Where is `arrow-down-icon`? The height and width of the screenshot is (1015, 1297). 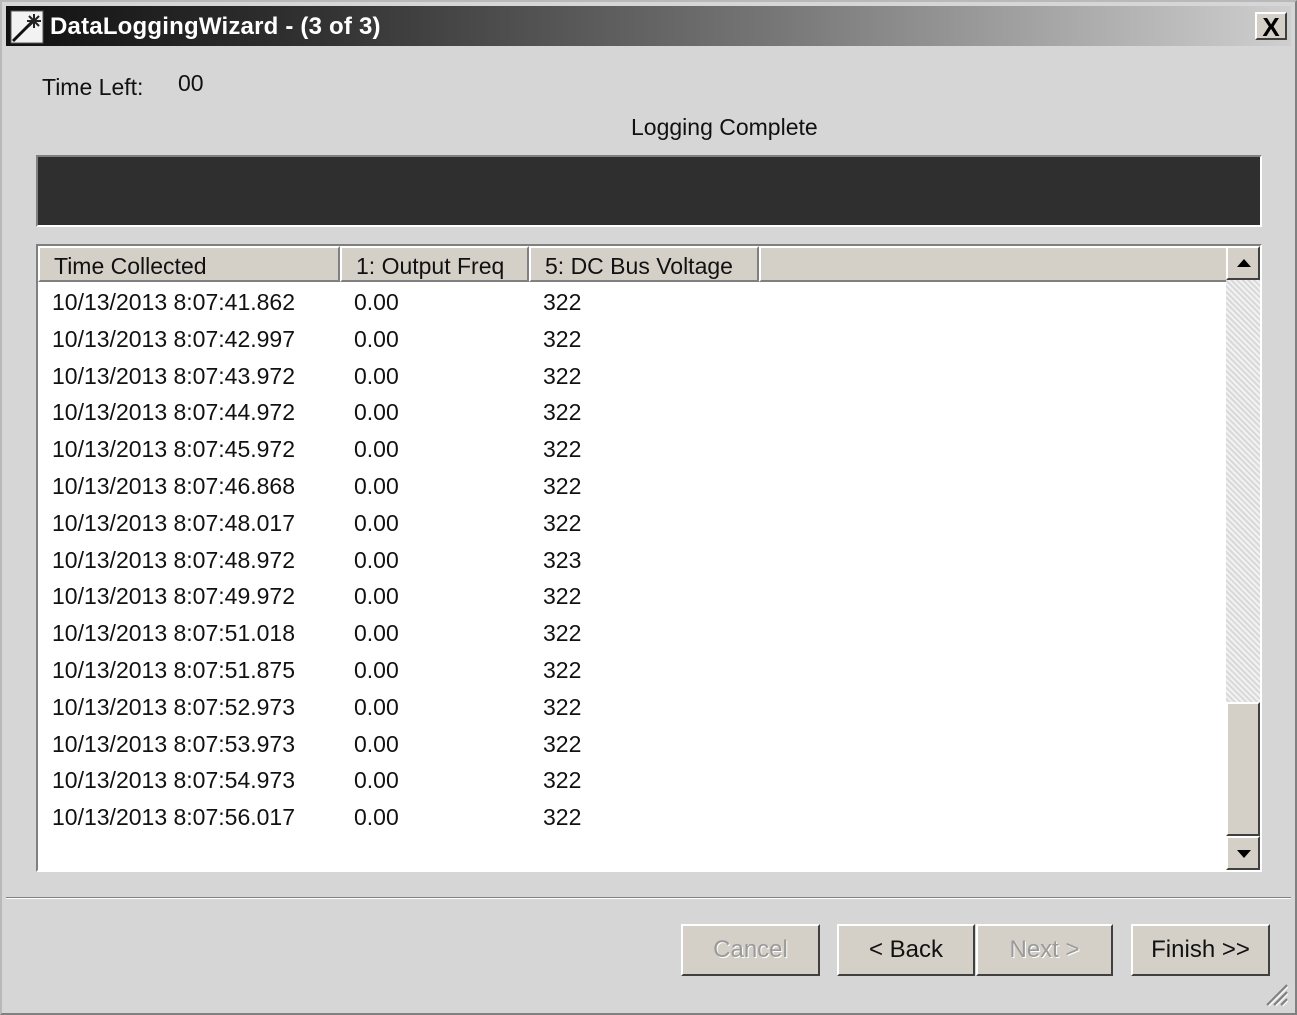 arrow-down-icon is located at coordinates (1244, 854).